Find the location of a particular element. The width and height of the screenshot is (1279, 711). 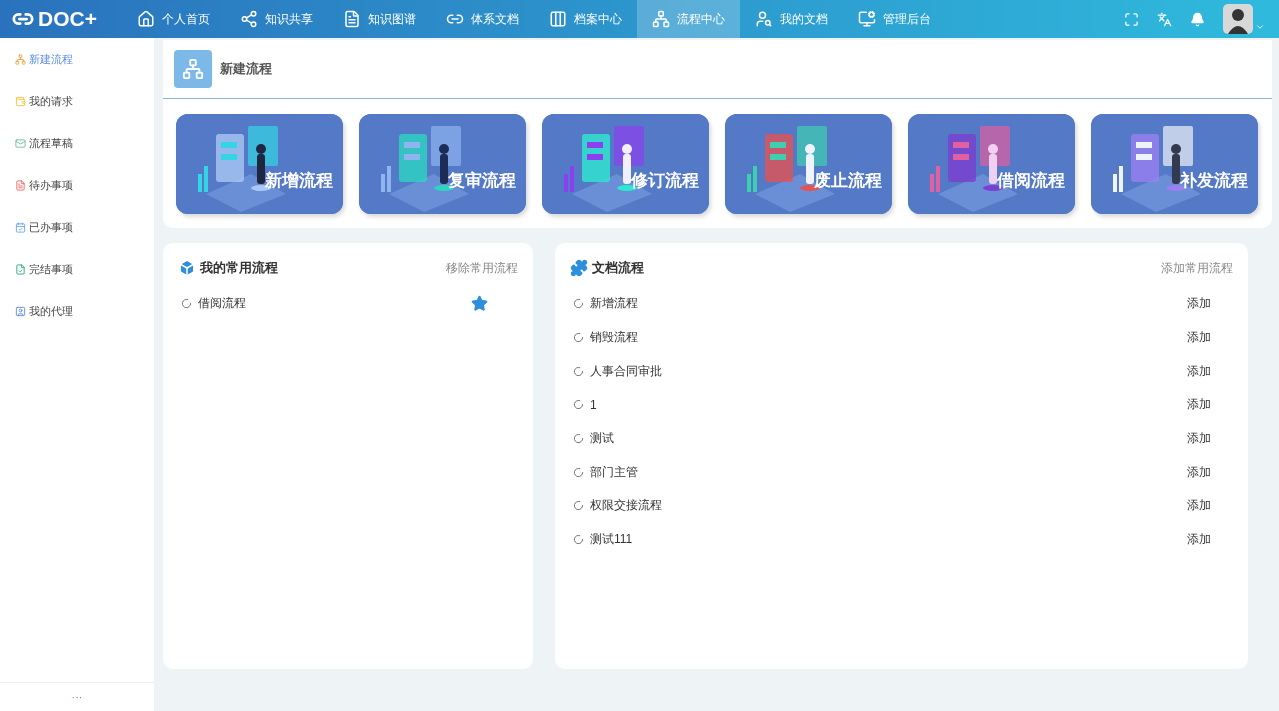

flow-card: 修订流程 is located at coordinates (625, 164).